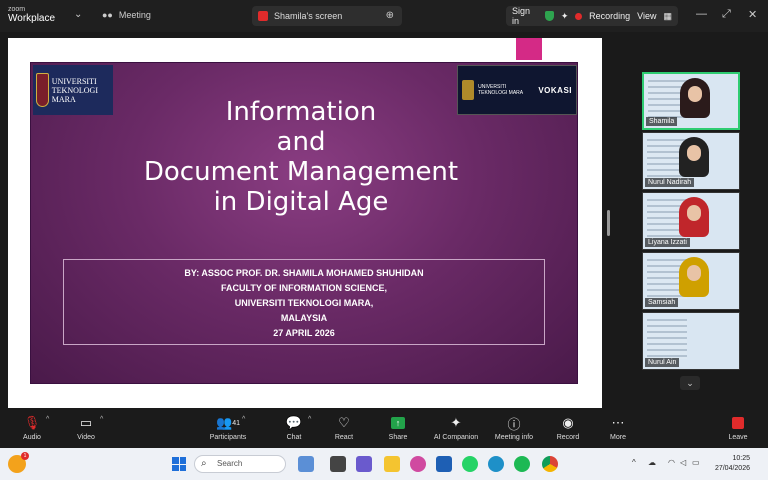 Image resolution: width=768 pixels, height=480 pixels. What do you see at coordinates (308, 16) in the screenshot?
I see `share-tab-label: Shamila's screen` at bounding box center [308, 16].